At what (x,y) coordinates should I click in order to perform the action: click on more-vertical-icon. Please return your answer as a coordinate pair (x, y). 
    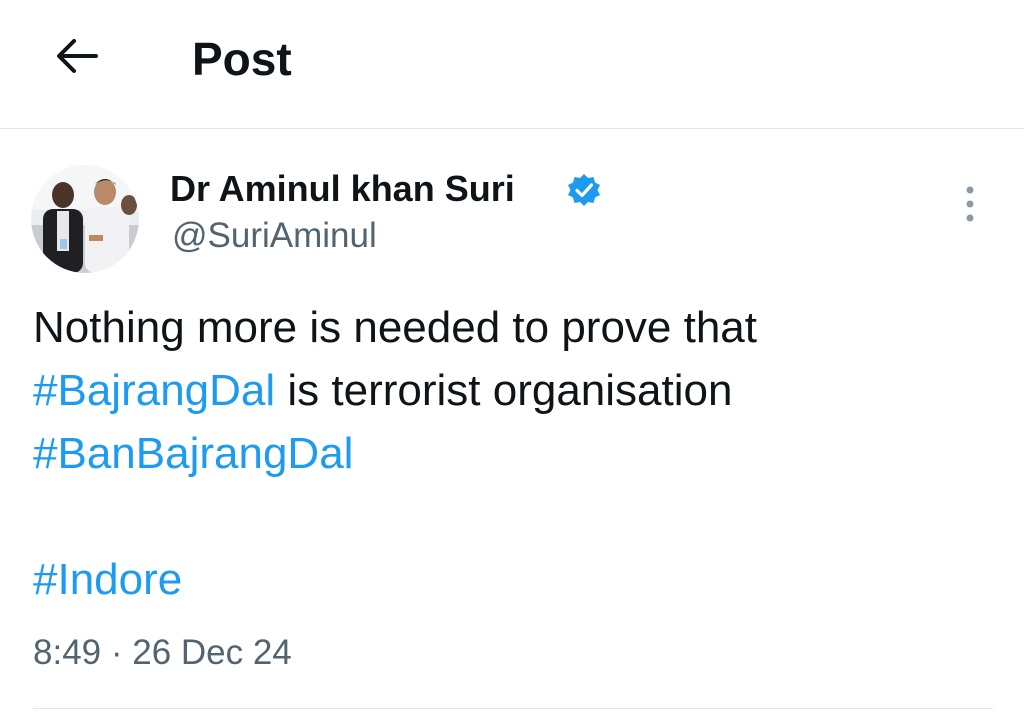
    Looking at the image, I should click on (970, 206).